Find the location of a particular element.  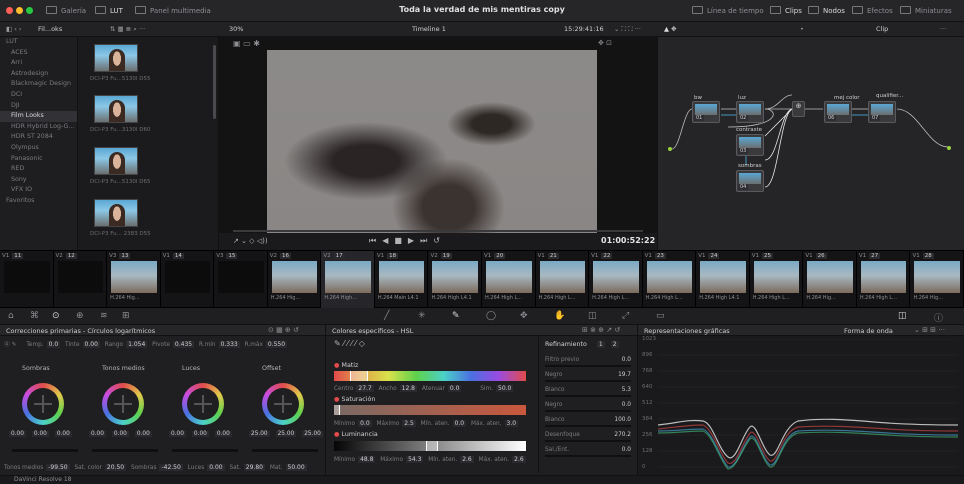

refine-value: 5.3 is located at coordinates (621, 390).